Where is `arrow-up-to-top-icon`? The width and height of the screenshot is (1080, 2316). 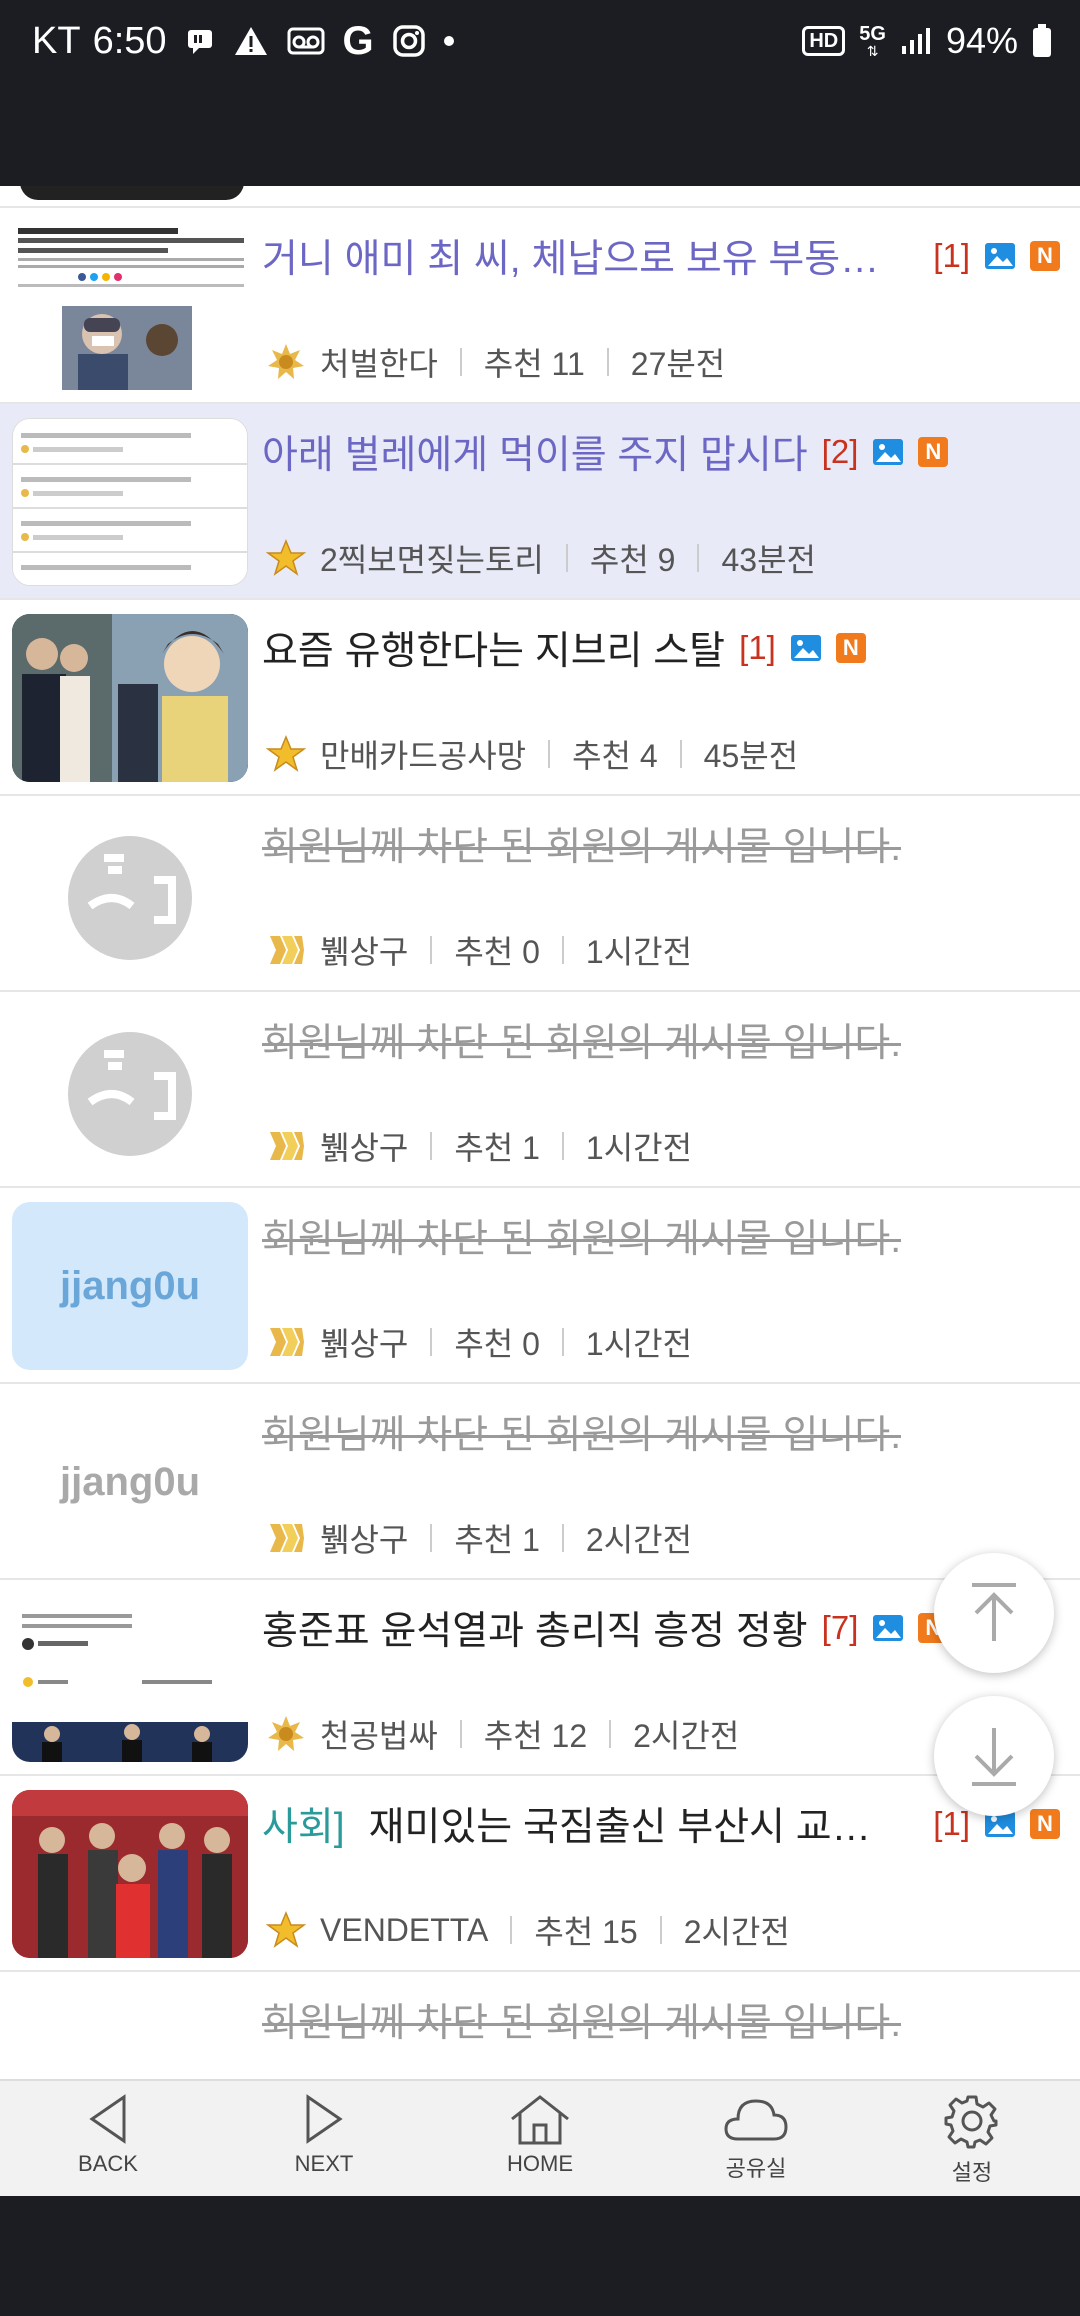
arrow-up-to-top-icon is located at coordinates (994, 1612).